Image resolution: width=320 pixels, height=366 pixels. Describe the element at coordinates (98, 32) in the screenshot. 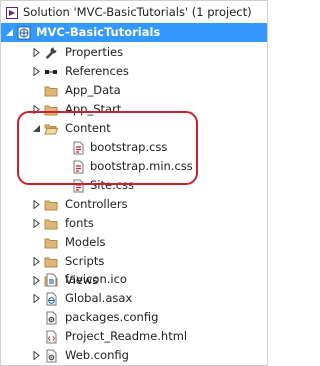

I see `project-label: MVC-BasicTutorials` at that location.